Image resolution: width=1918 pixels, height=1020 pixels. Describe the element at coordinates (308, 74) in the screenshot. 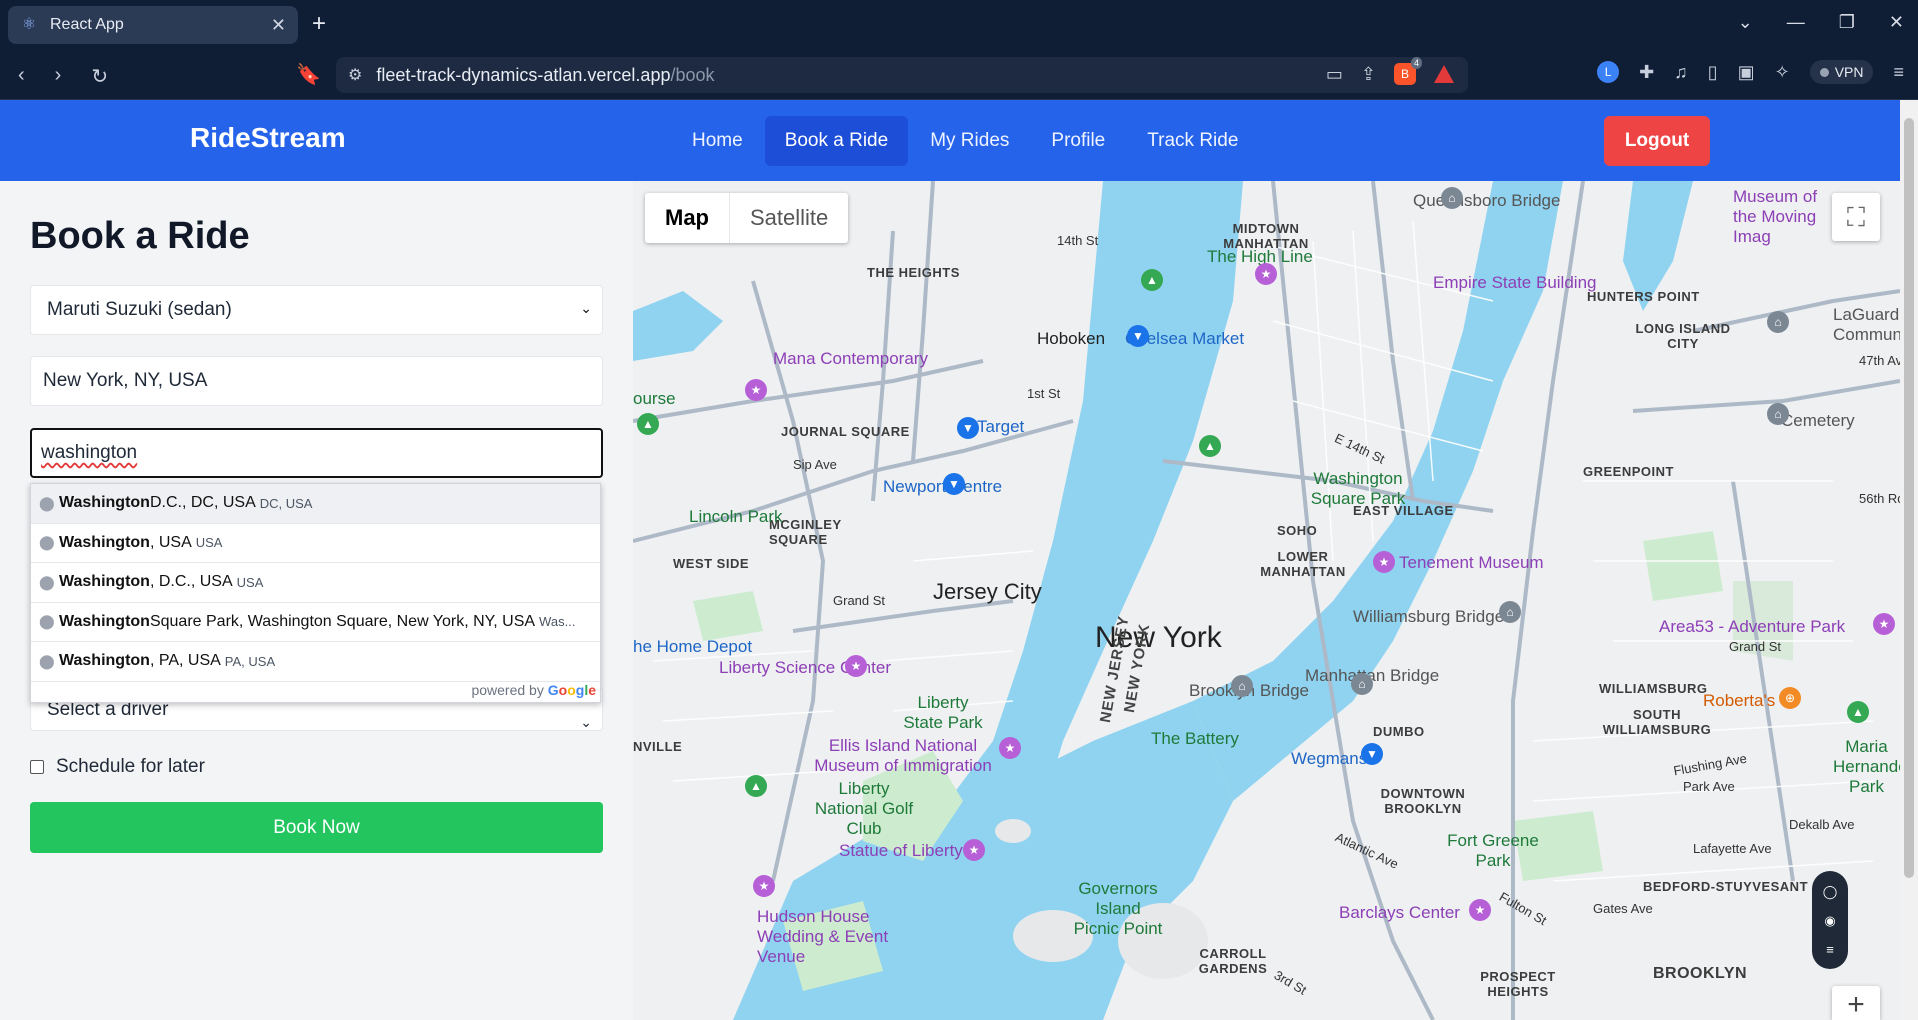

I see `bookmark-icon: 🔖` at that location.